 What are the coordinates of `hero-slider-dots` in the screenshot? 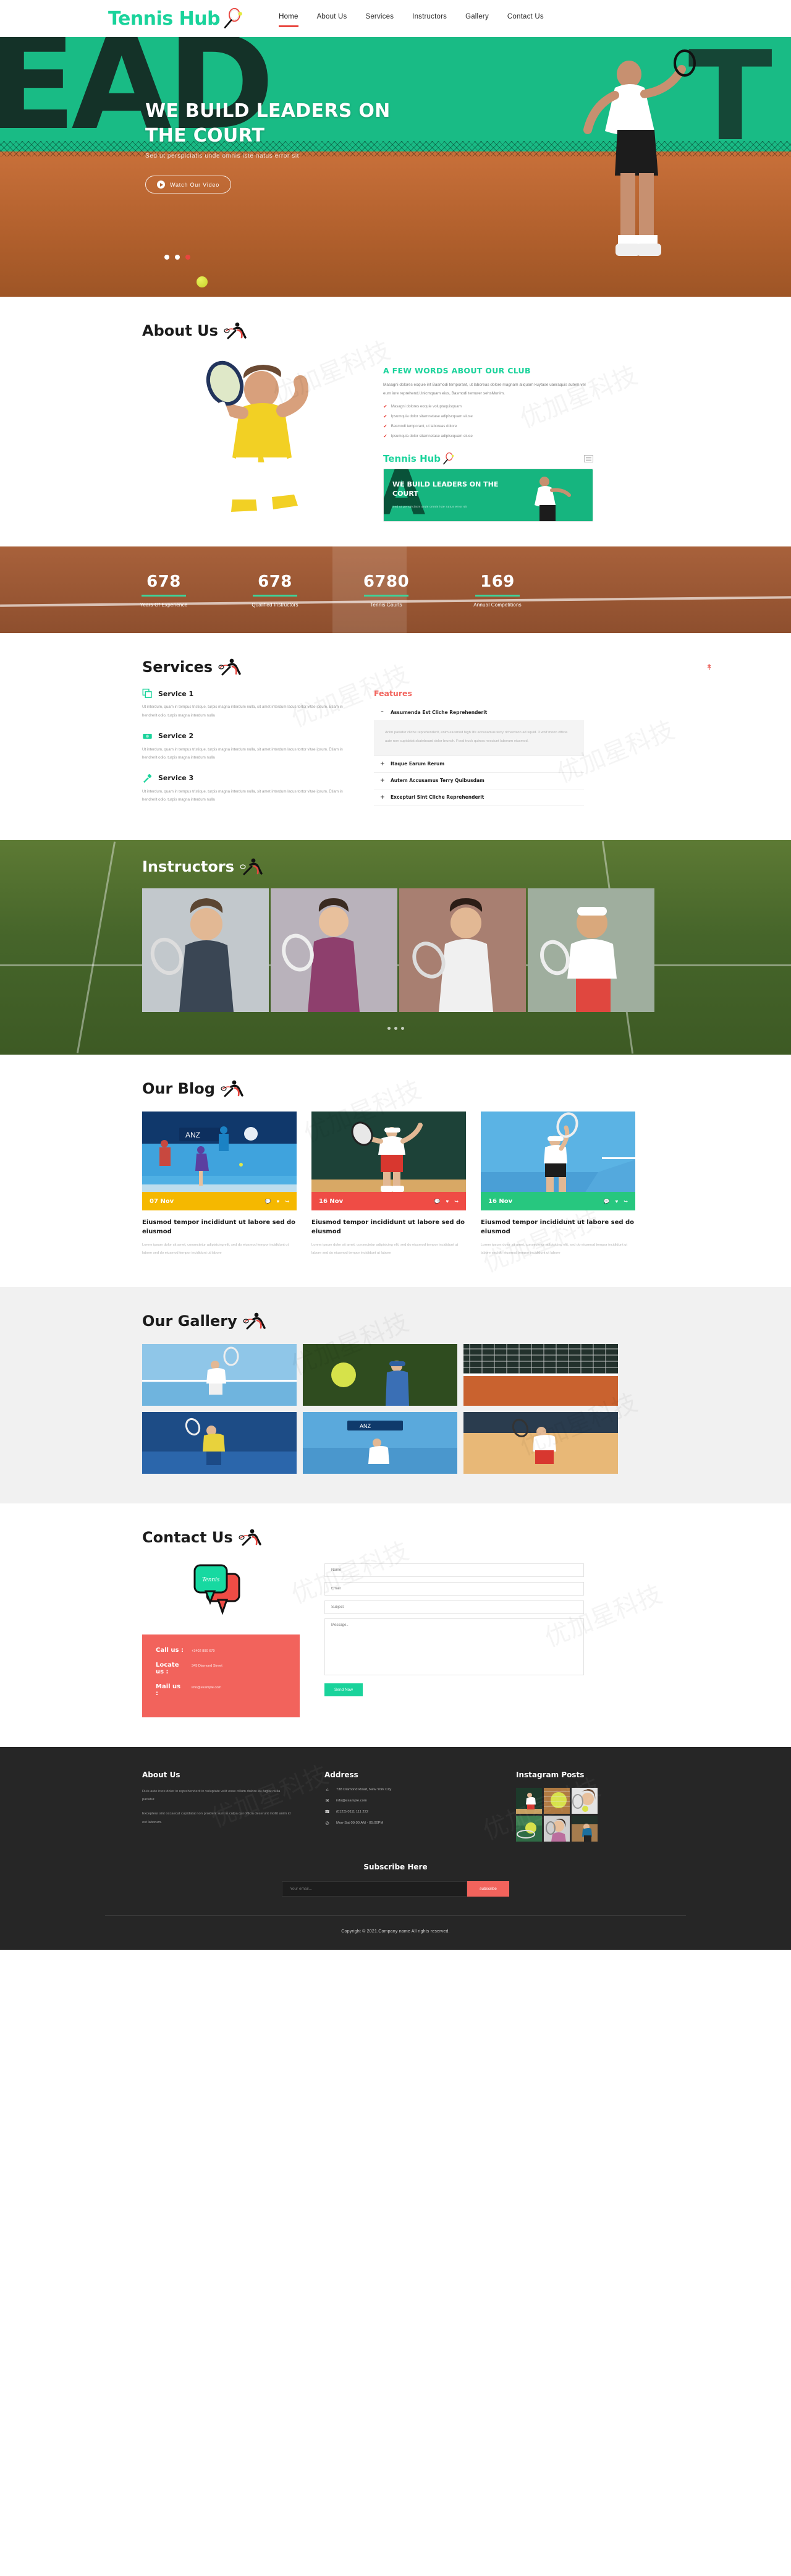 It's located at (177, 257).